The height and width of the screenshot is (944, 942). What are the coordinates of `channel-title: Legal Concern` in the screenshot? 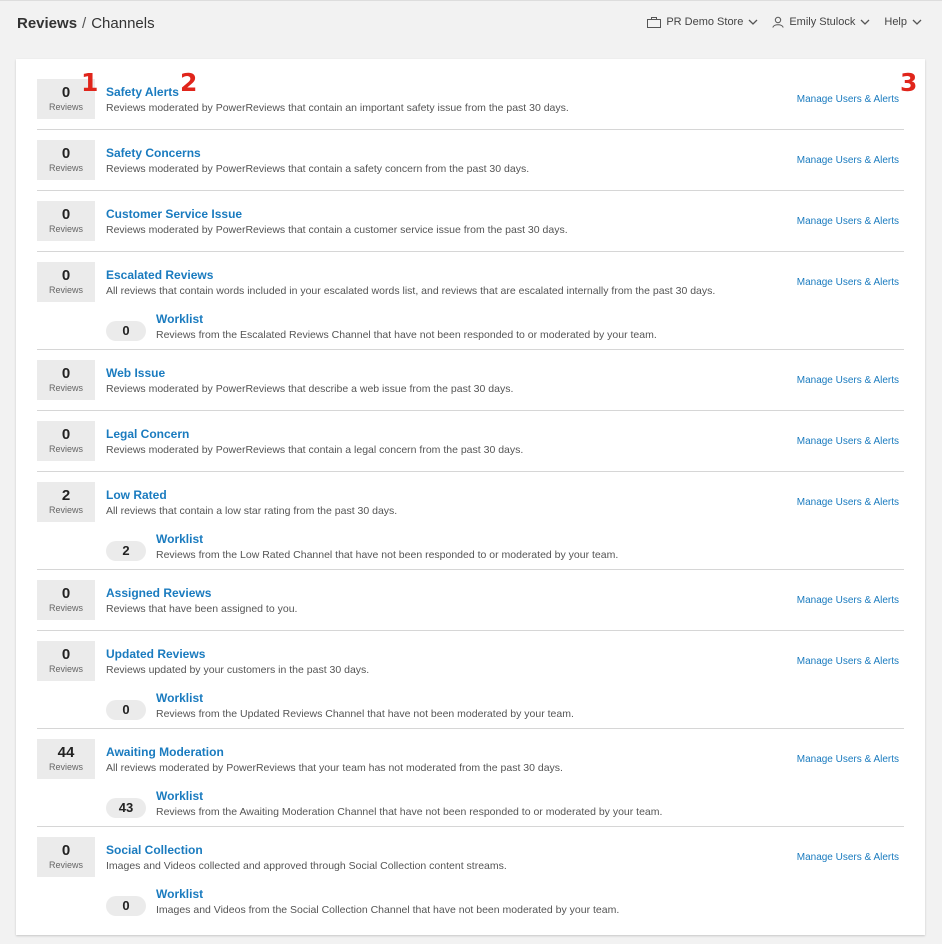 It's located at (147, 434).